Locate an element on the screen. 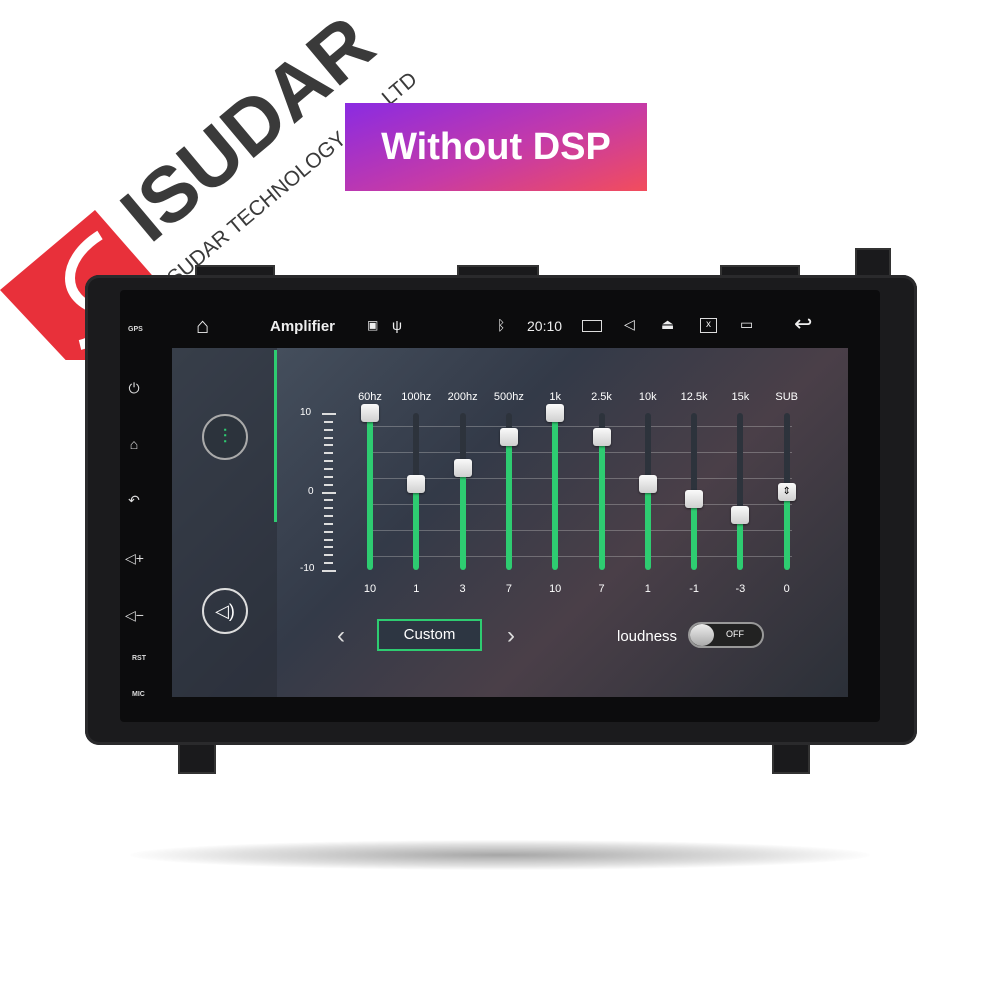 The width and height of the screenshot is (1000, 1000). slider-thumb: ⇕ is located at coordinates (786, 491).